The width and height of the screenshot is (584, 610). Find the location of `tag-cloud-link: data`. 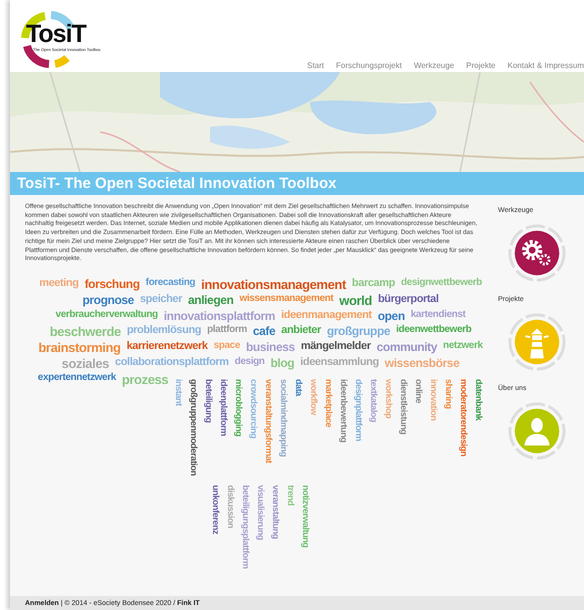

tag-cloud-link: data is located at coordinates (299, 387).